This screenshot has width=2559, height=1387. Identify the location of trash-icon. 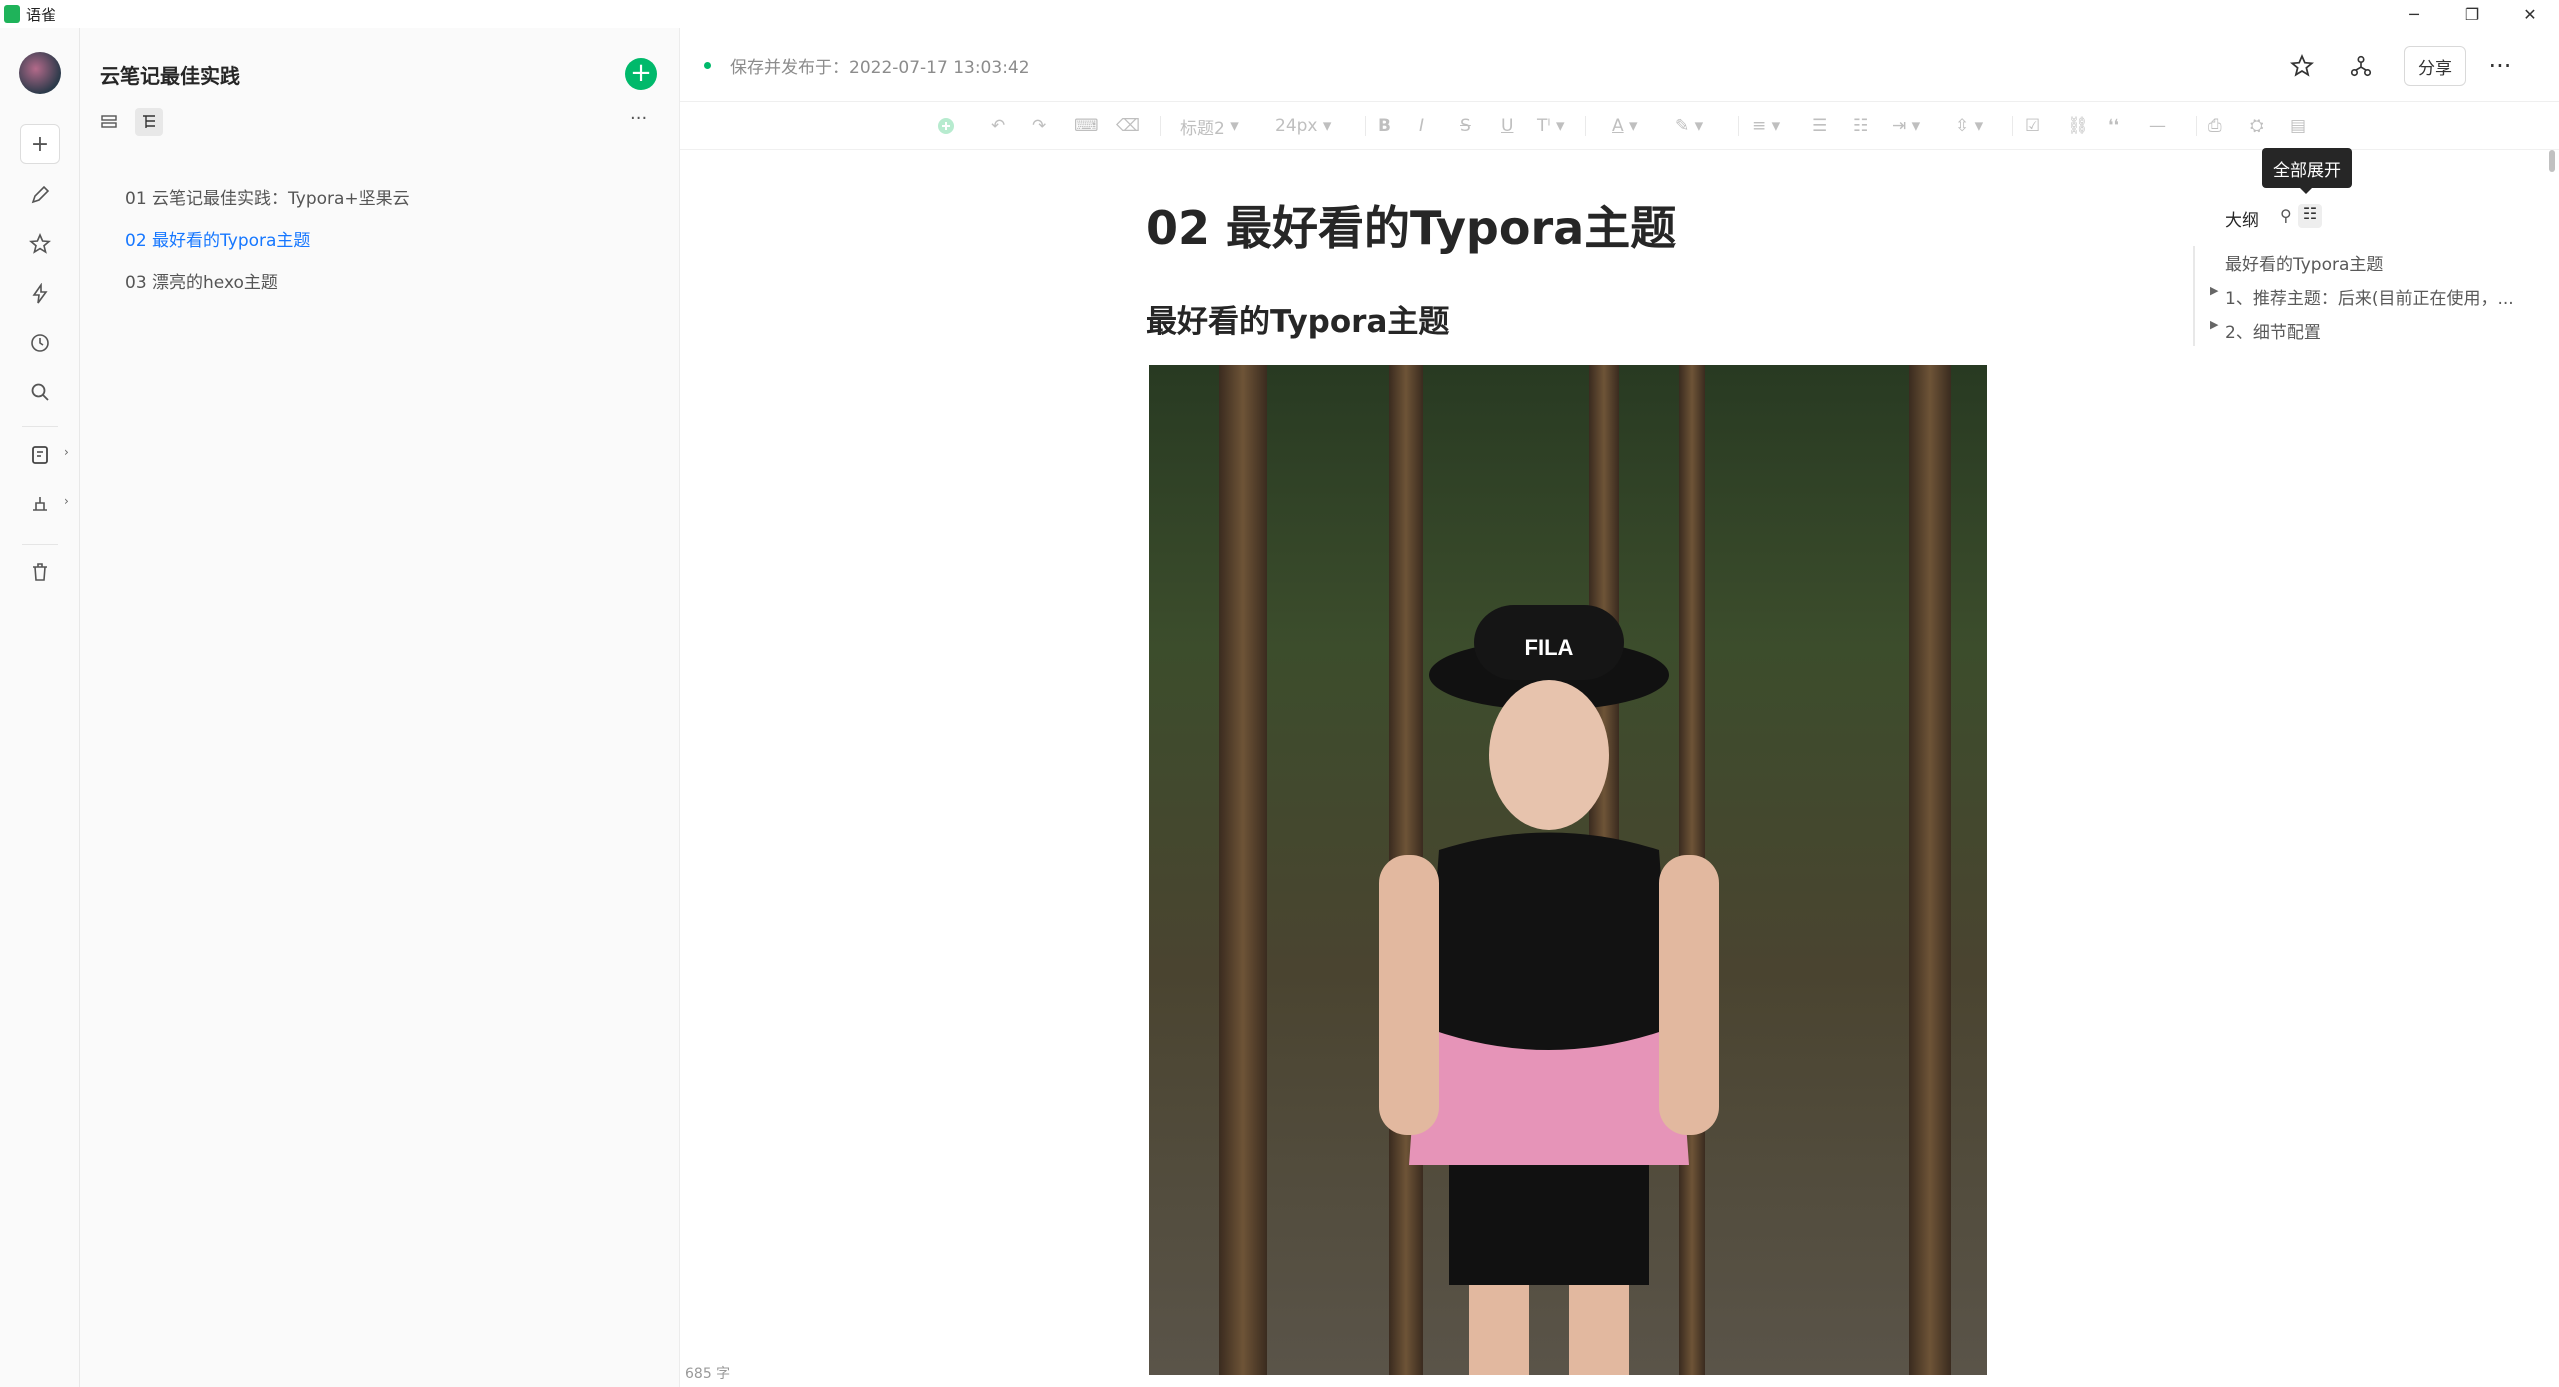
(40, 572).